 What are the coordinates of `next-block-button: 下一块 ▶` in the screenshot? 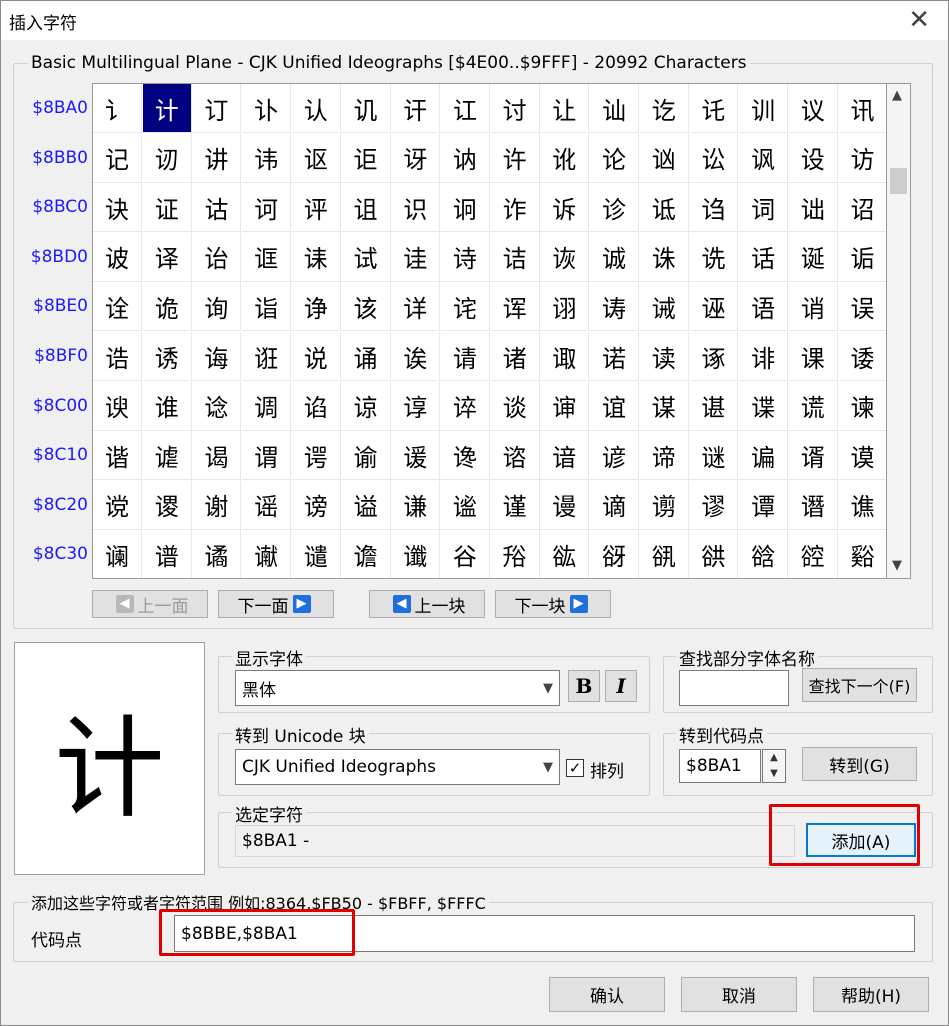 It's located at (553, 604).